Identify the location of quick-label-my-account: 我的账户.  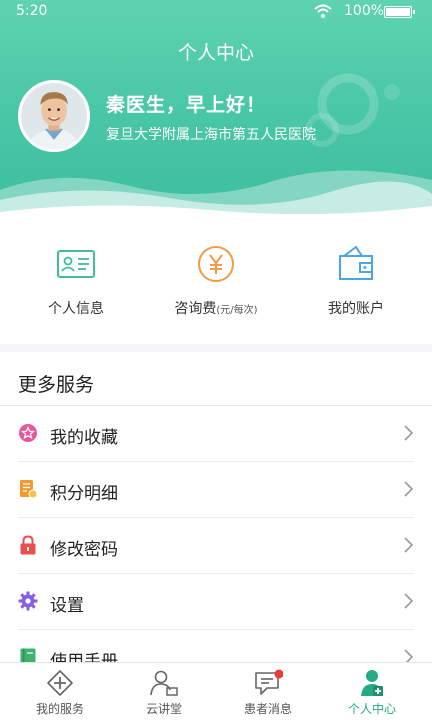
(356, 309).